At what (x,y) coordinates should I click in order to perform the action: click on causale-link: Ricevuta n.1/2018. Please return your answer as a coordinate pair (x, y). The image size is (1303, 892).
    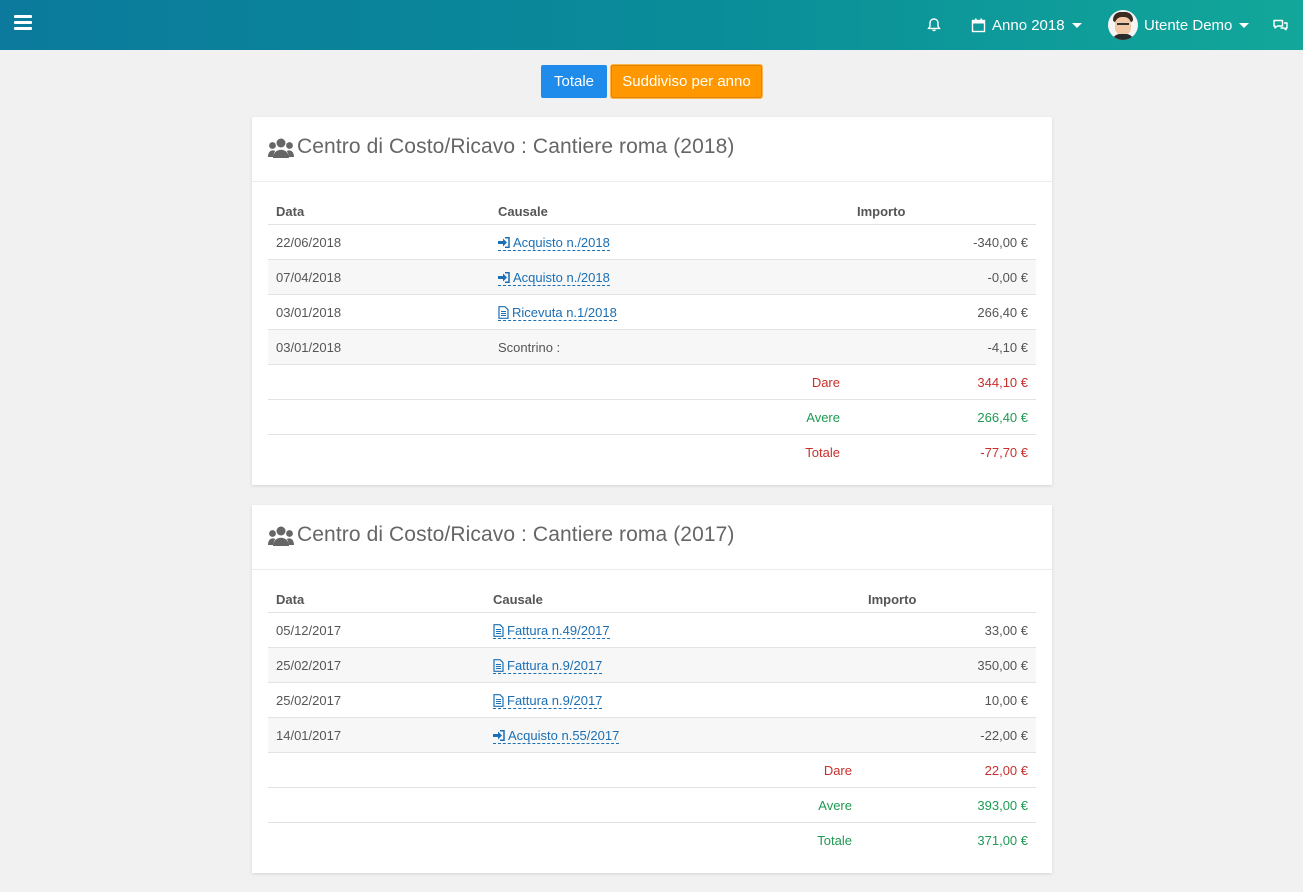
    Looking at the image, I should click on (557, 313).